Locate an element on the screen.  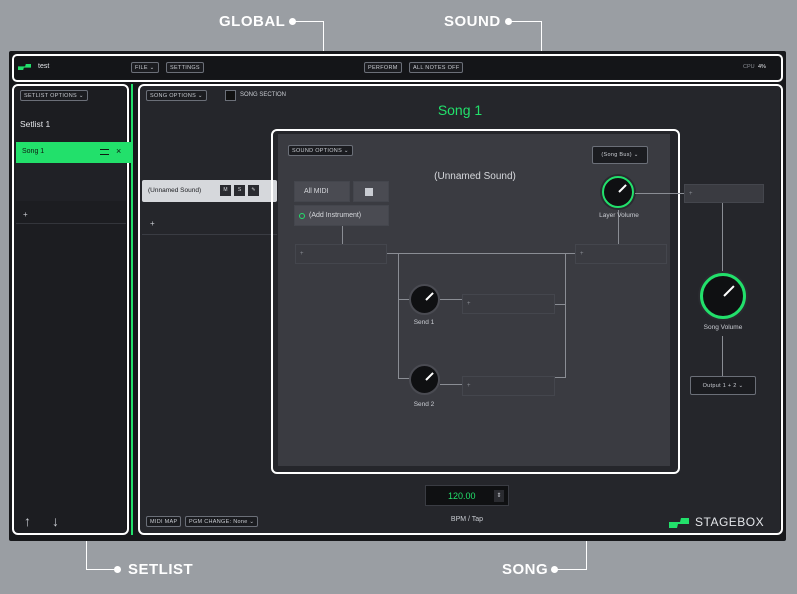
send2-return-wire is located at coordinates (560, 377).